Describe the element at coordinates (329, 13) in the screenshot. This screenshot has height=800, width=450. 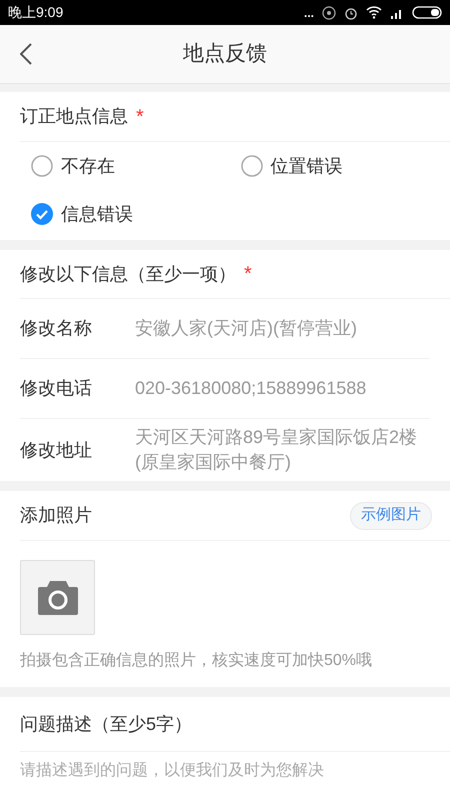
I see `hotspot-icon` at that location.